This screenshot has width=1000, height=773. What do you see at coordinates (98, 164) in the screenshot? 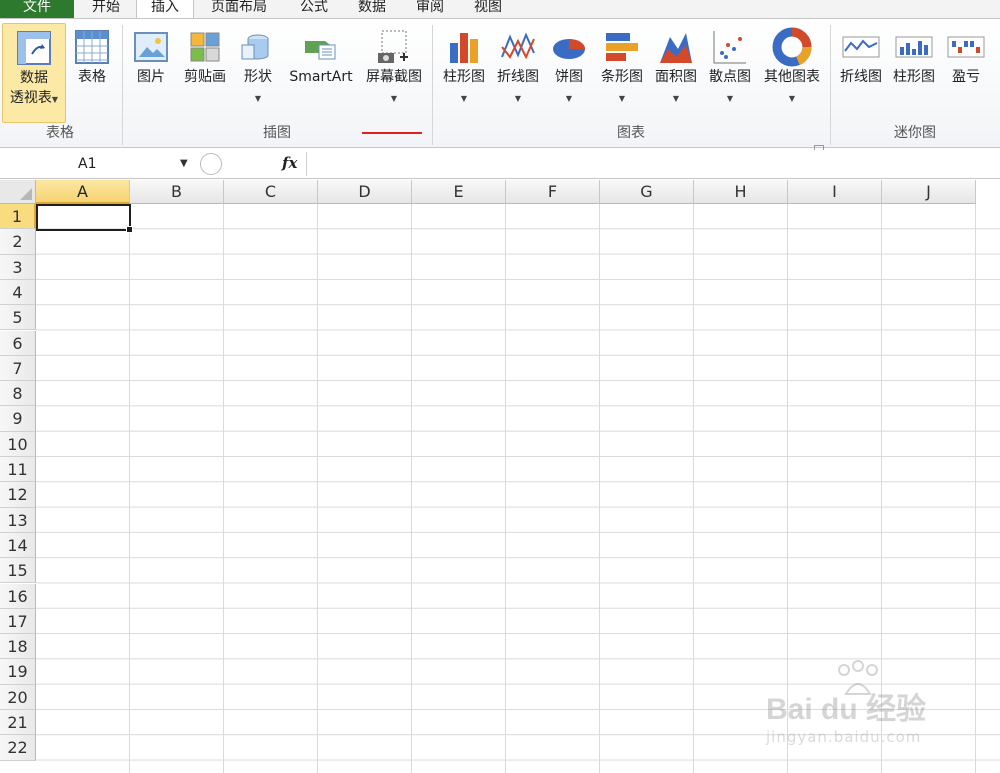
I see `name-box: A1 ▼` at bounding box center [98, 164].